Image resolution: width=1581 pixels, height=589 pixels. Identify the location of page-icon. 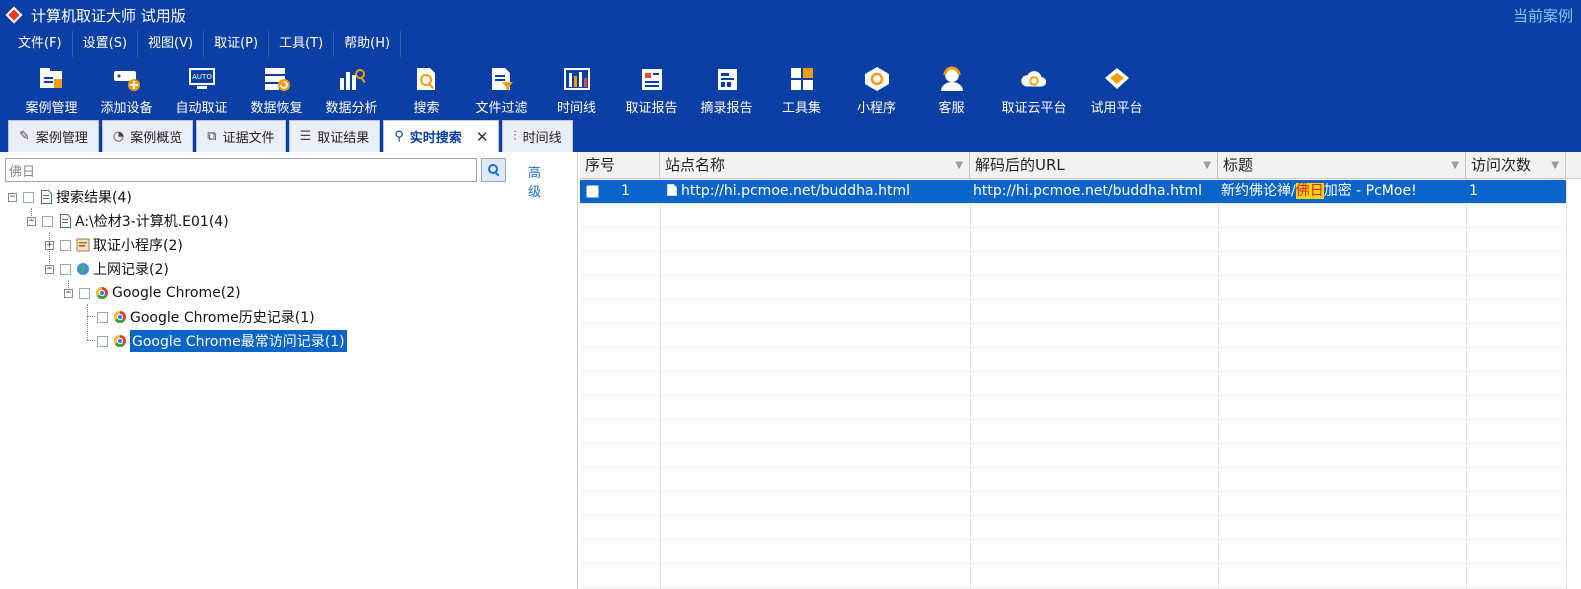
(672, 190).